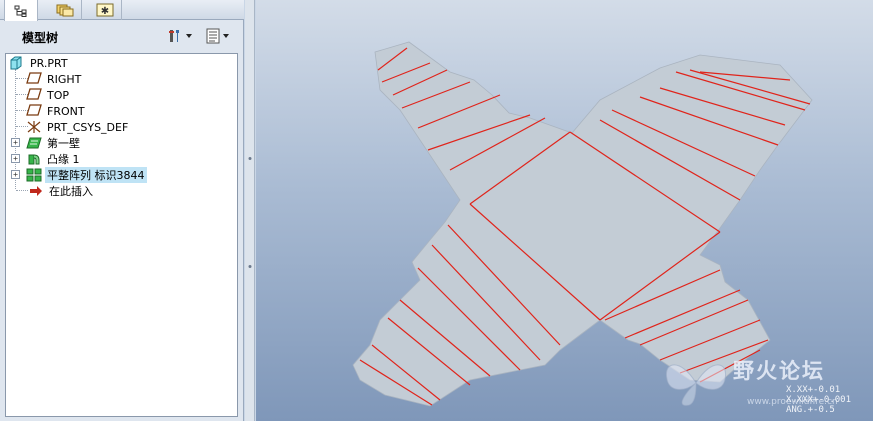 The image size is (873, 421). What do you see at coordinates (121, 63) in the screenshot?
I see `tree-item-part: PR.PRT` at bounding box center [121, 63].